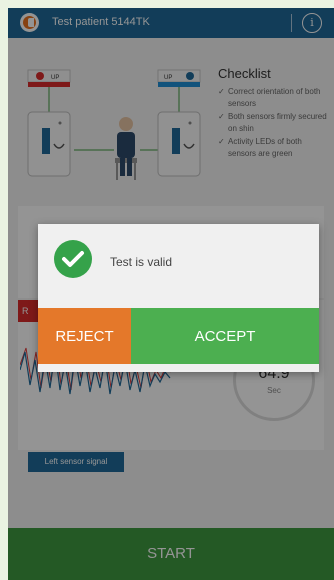 Image resolution: width=334 pixels, height=580 pixels. I want to click on dialog-message: Test is valid, so click(141, 262).